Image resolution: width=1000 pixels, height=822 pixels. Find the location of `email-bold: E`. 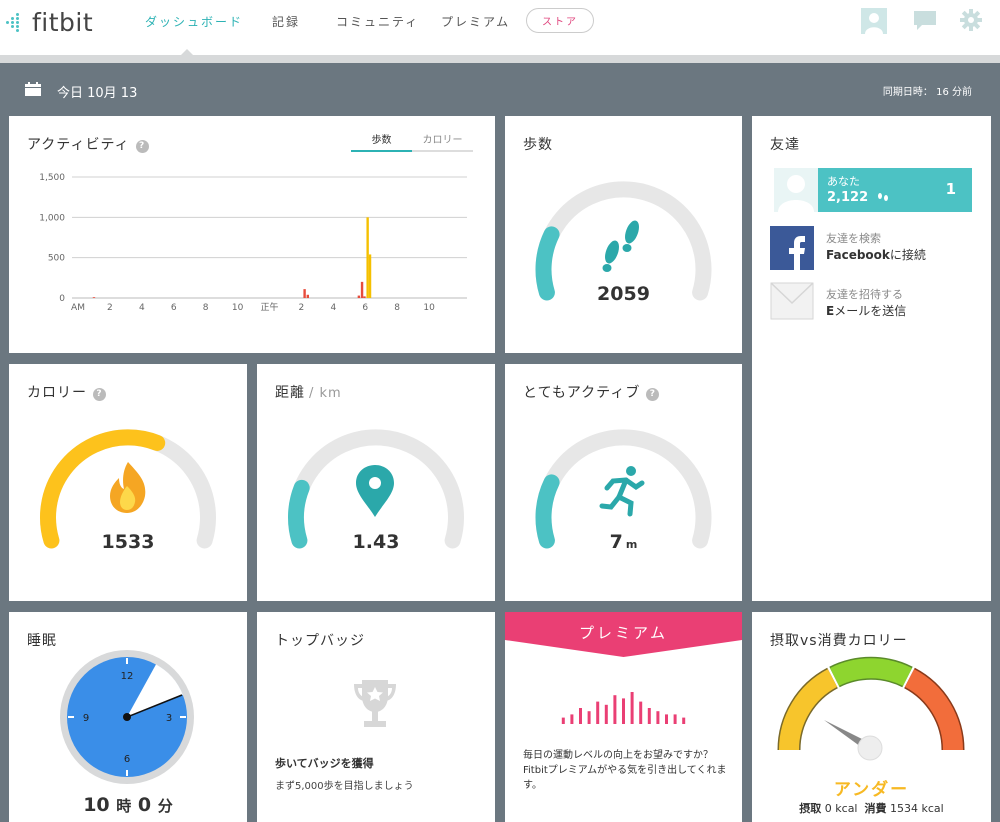

email-bold: E is located at coordinates (830, 311).